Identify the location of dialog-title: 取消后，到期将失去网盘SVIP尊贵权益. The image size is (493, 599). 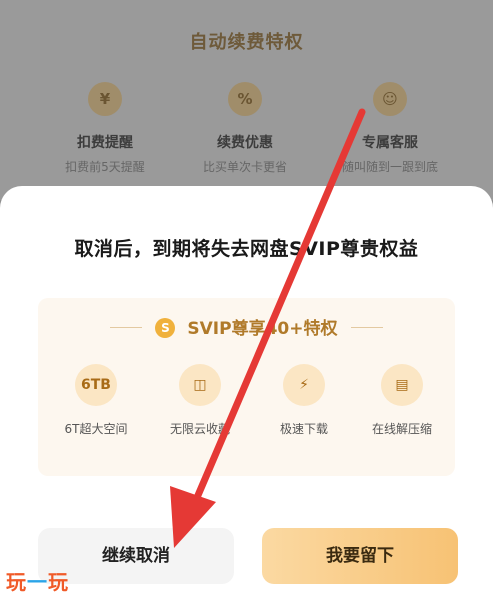
(246, 249).